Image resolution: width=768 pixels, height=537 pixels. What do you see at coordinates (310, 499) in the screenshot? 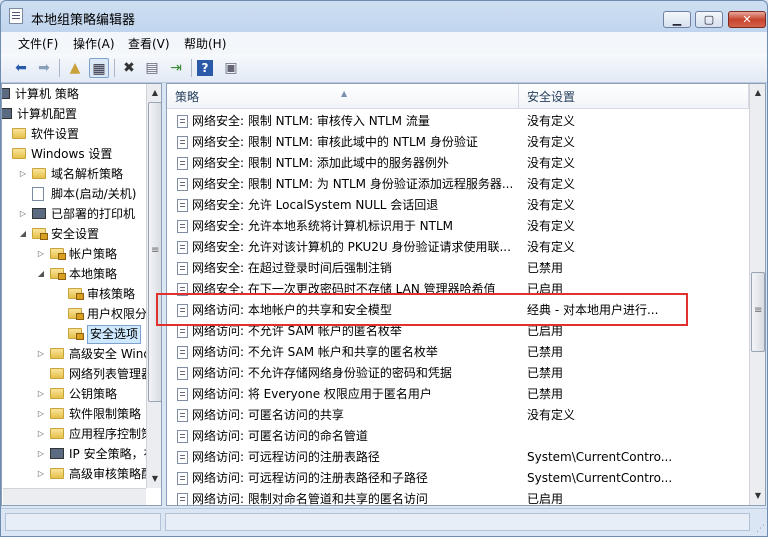
I see `policy-name: 网络访问: 限制对命名管道和共享的匿名访问` at bounding box center [310, 499].